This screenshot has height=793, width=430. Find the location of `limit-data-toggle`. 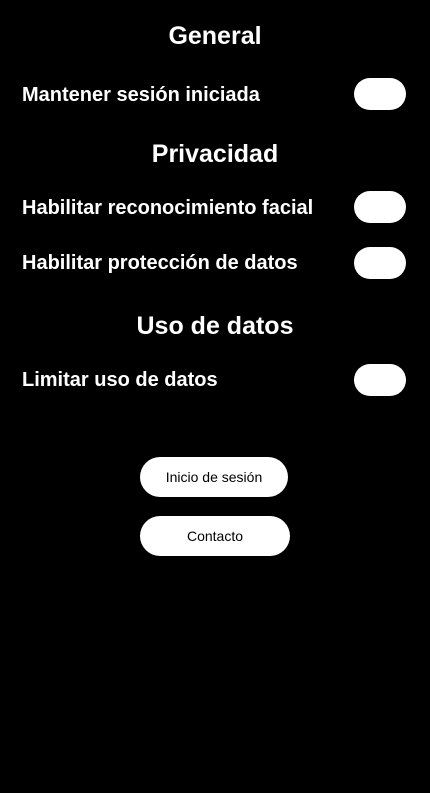

limit-data-toggle is located at coordinates (380, 380).